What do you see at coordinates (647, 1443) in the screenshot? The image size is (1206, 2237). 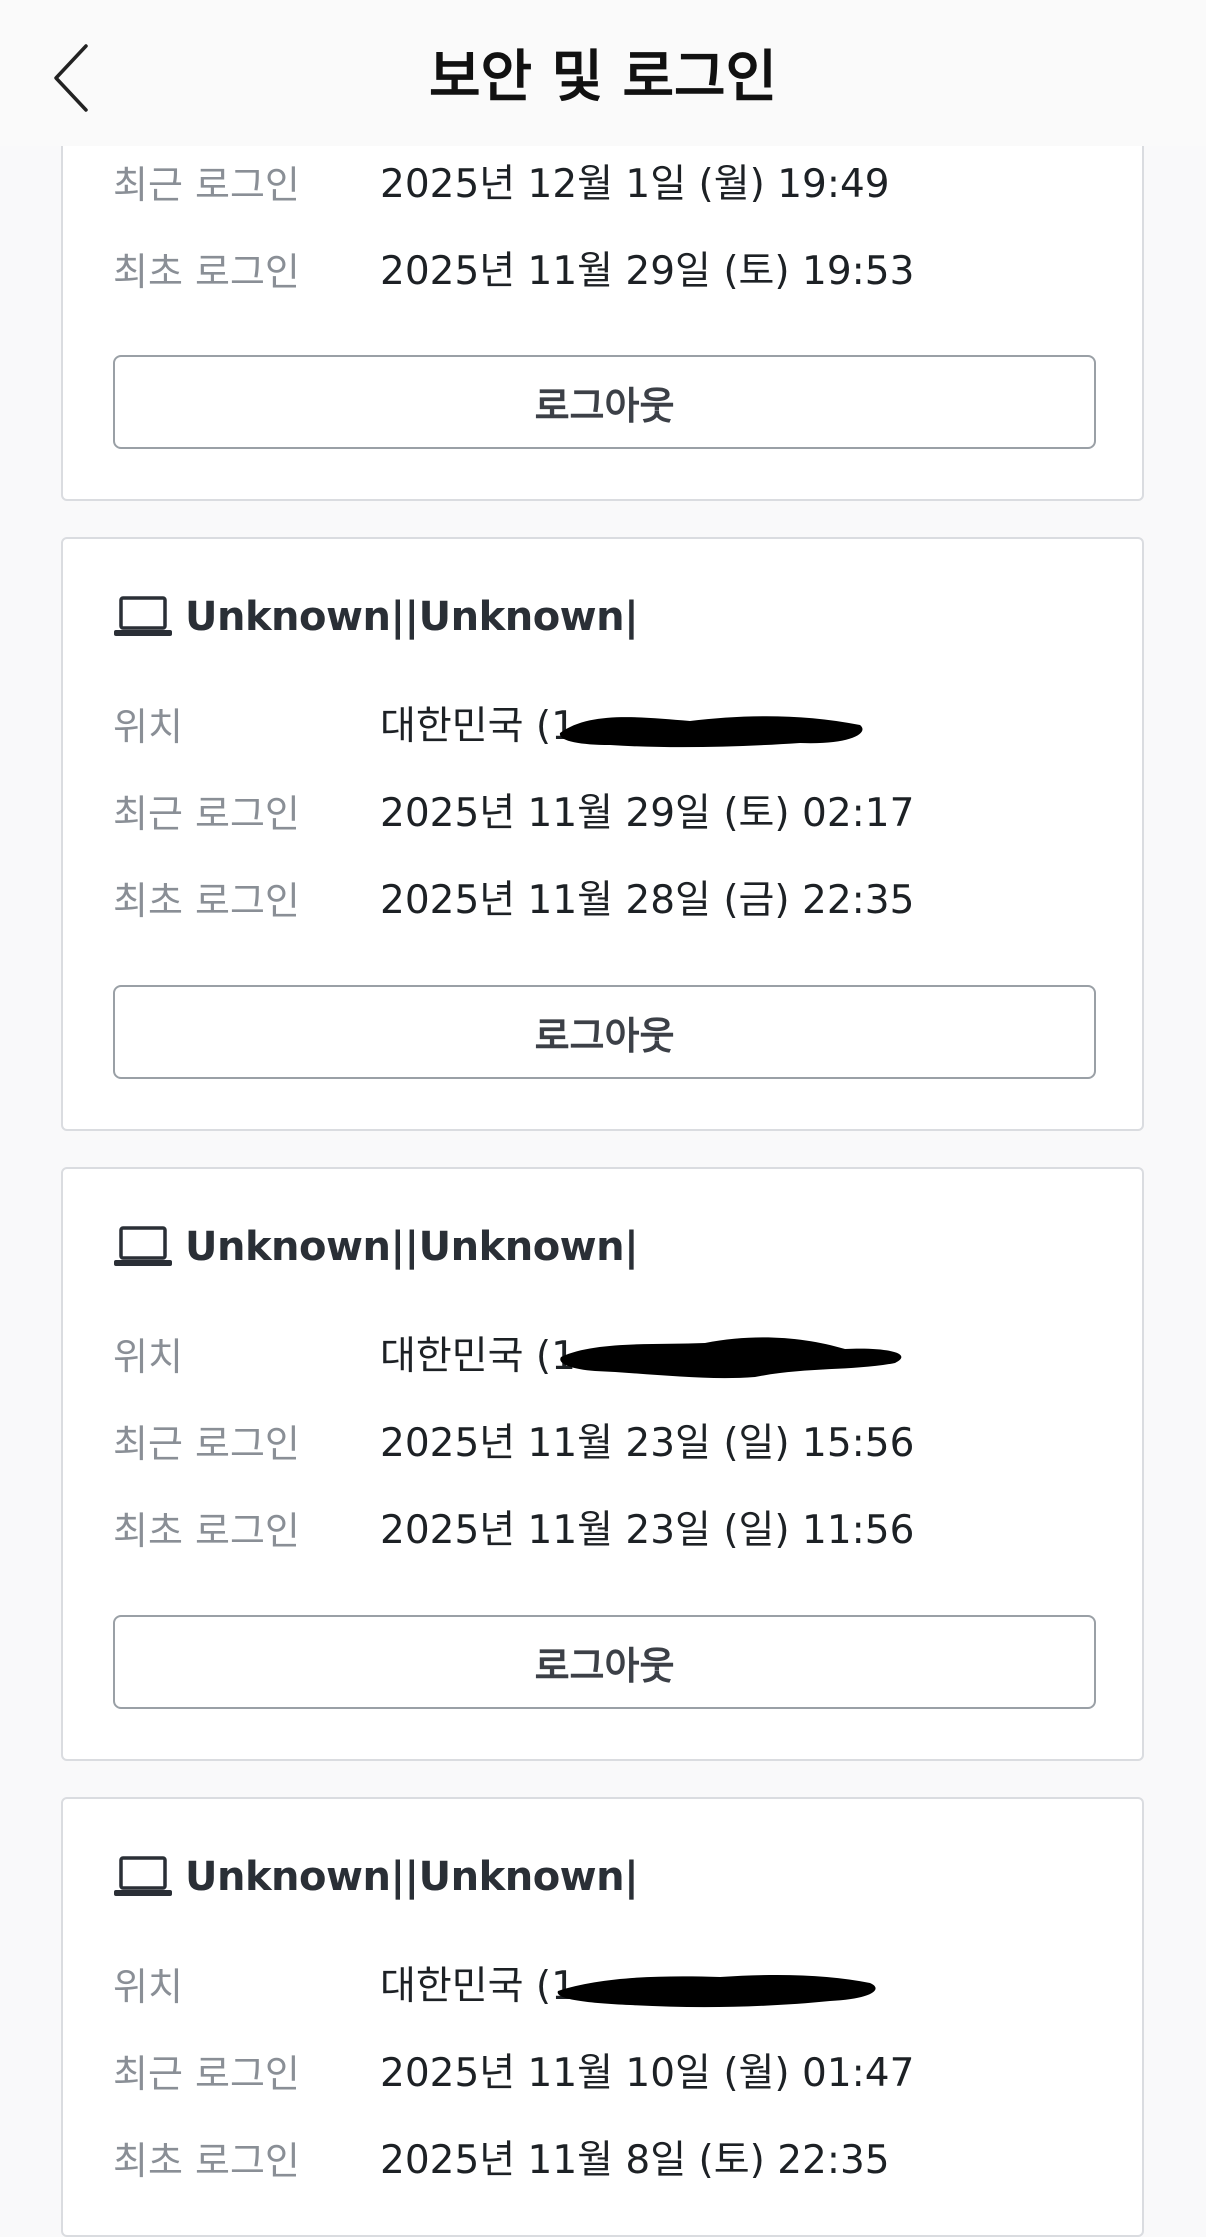 I see `recent-login-value: 2025년 11월 23일 (일) 15:56` at bounding box center [647, 1443].